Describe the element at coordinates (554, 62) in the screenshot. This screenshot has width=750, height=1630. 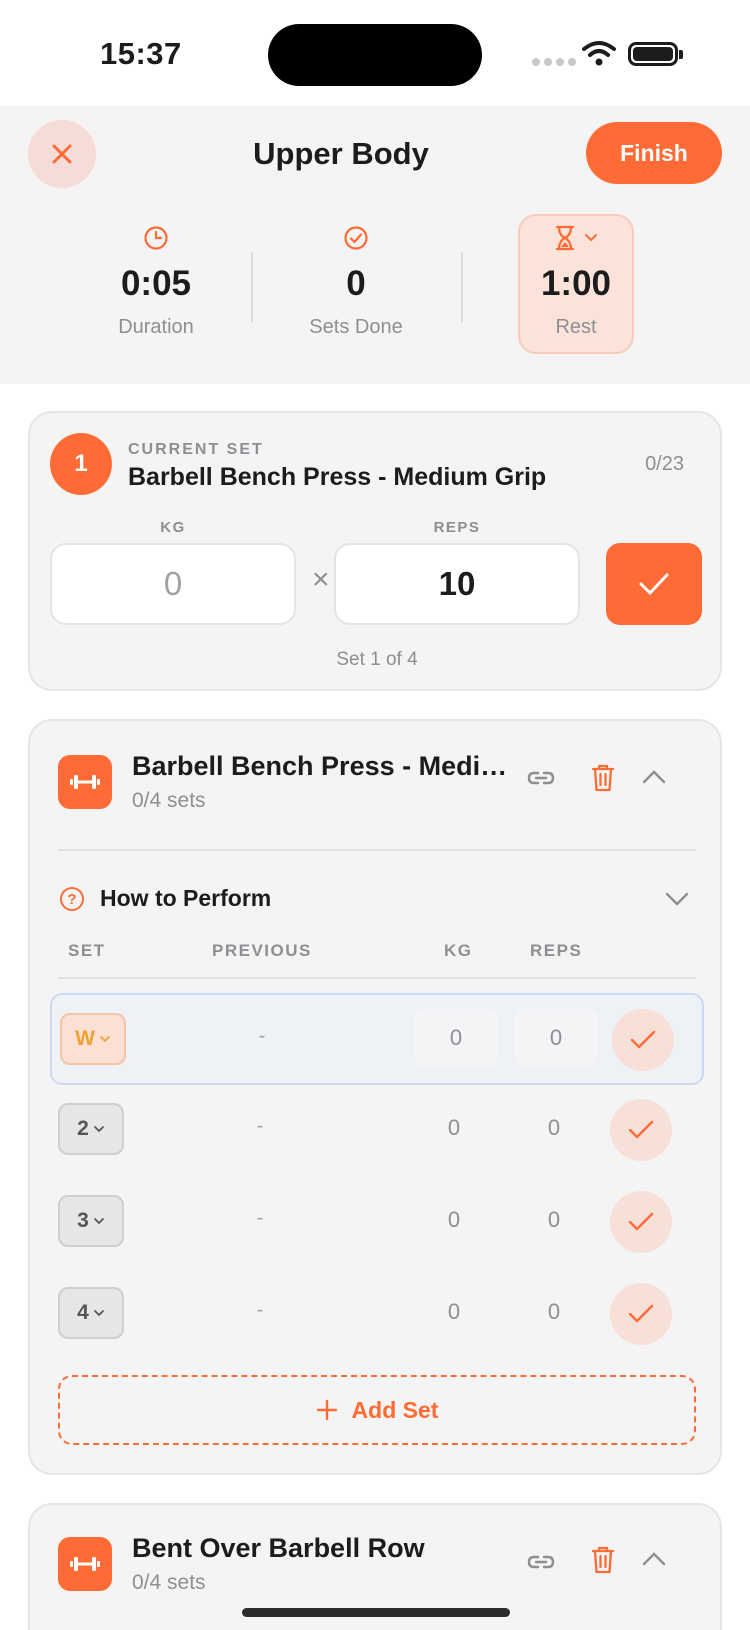
I see `signal-icon` at that location.